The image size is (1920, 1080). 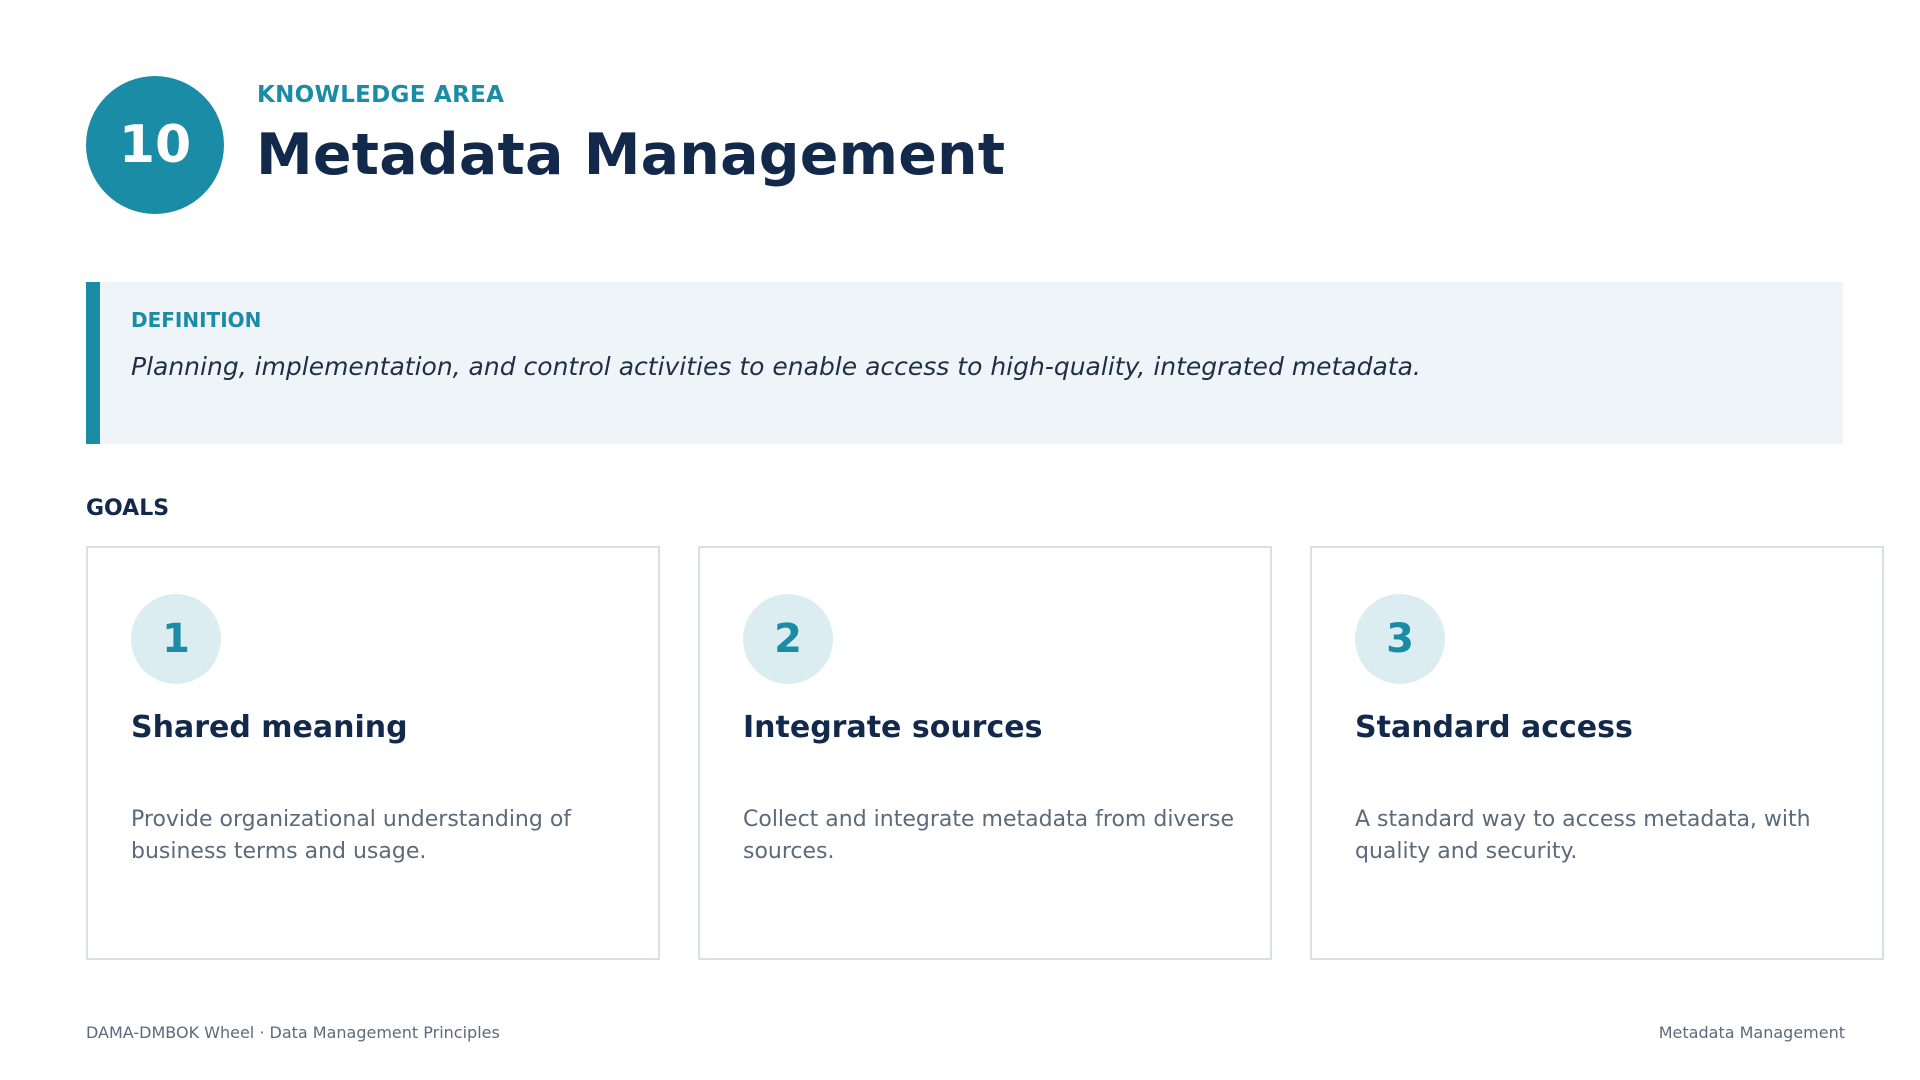 What do you see at coordinates (155, 145) in the screenshot?
I see `knowledge-area-number-badge: 10` at bounding box center [155, 145].